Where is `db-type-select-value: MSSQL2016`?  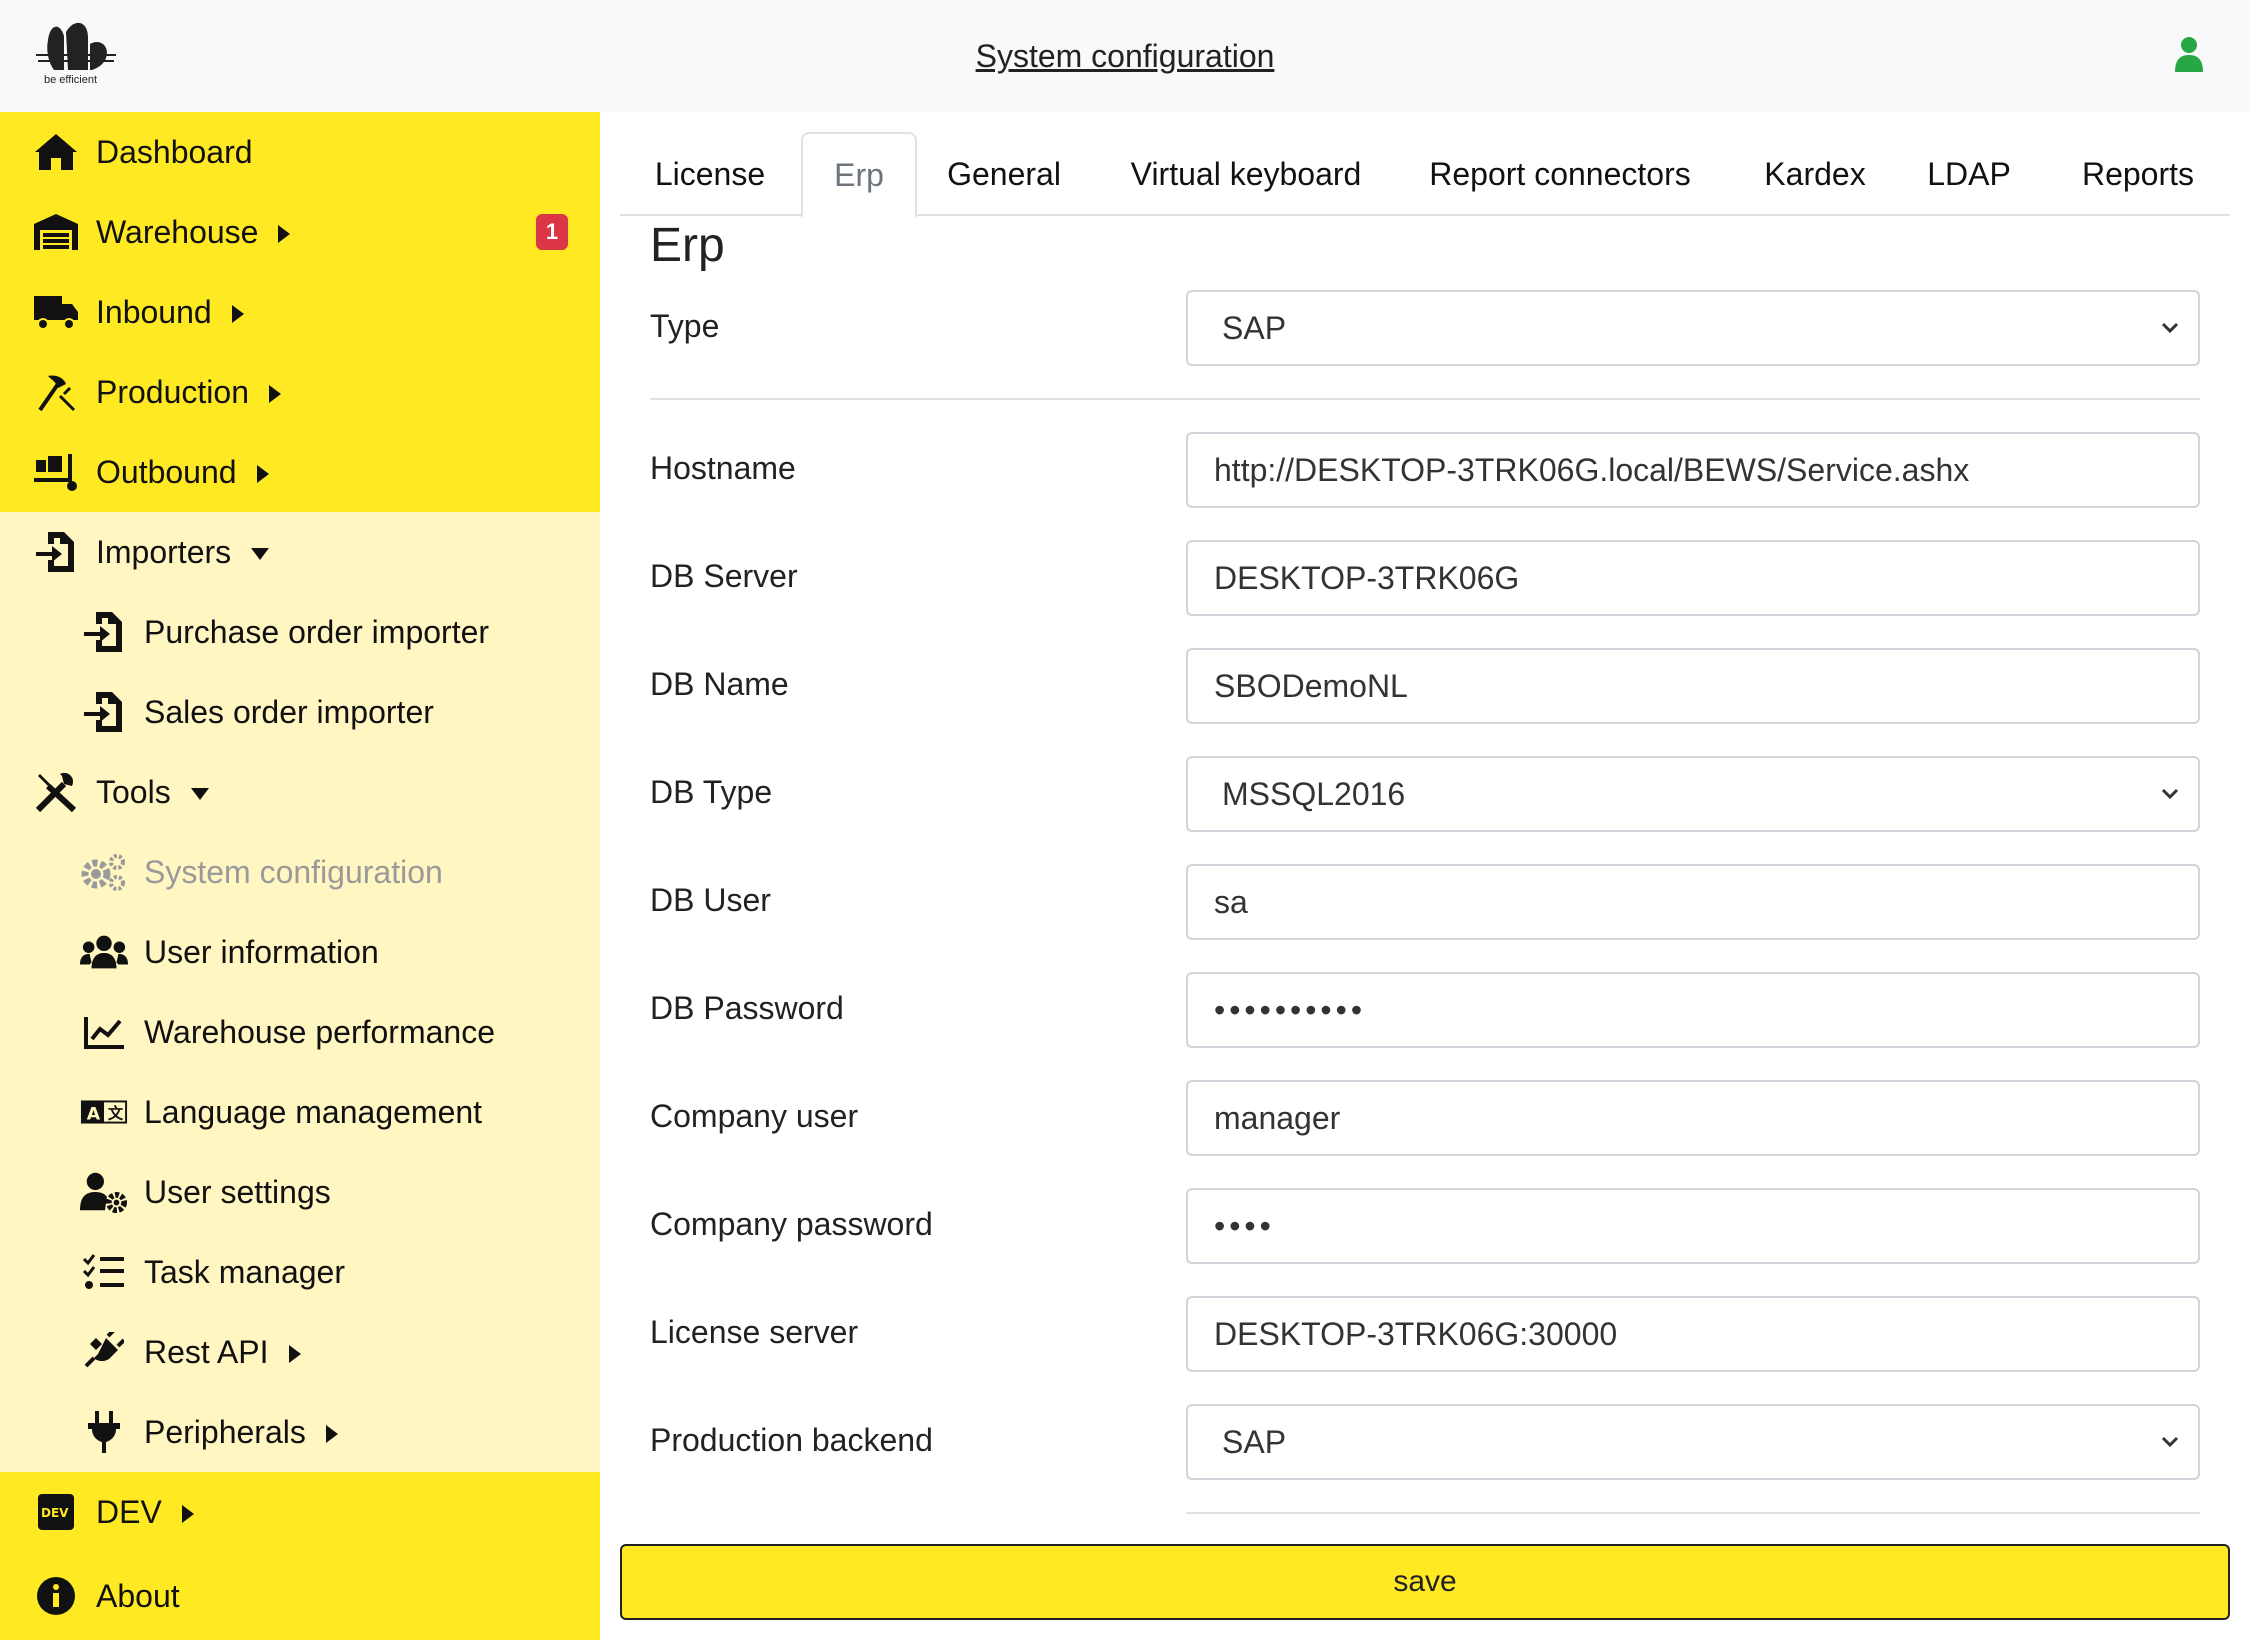 db-type-select-value: MSSQL2016 is located at coordinates (1314, 793).